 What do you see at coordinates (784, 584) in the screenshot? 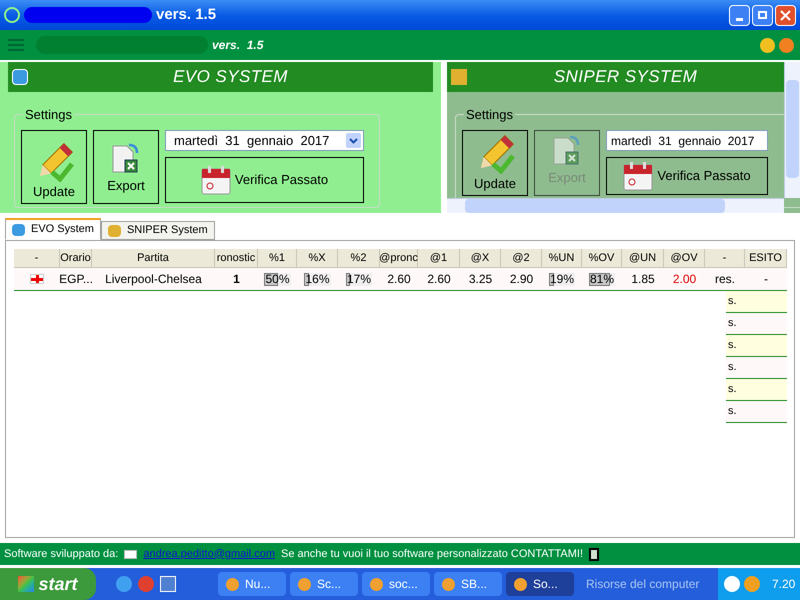
I see `clock: 7.20` at bounding box center [784, 584].